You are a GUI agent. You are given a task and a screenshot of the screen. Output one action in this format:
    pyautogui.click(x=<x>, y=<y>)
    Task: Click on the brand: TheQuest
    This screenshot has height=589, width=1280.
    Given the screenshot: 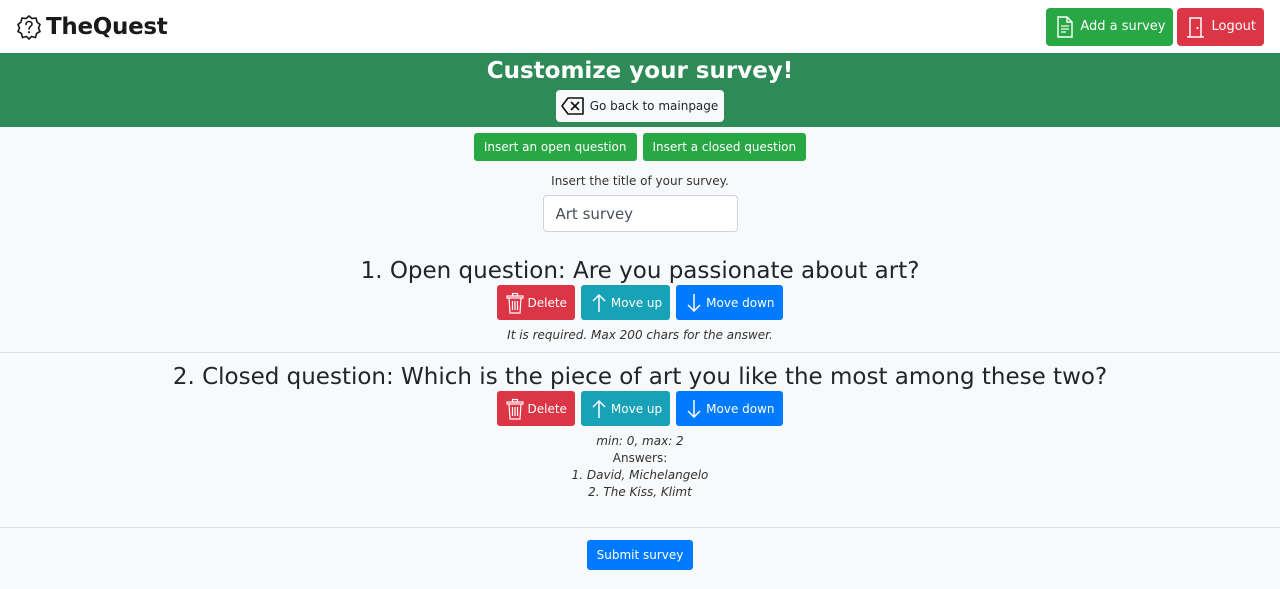 What is the action you would take?
    pyautogui.click(x=92, y=26)
    